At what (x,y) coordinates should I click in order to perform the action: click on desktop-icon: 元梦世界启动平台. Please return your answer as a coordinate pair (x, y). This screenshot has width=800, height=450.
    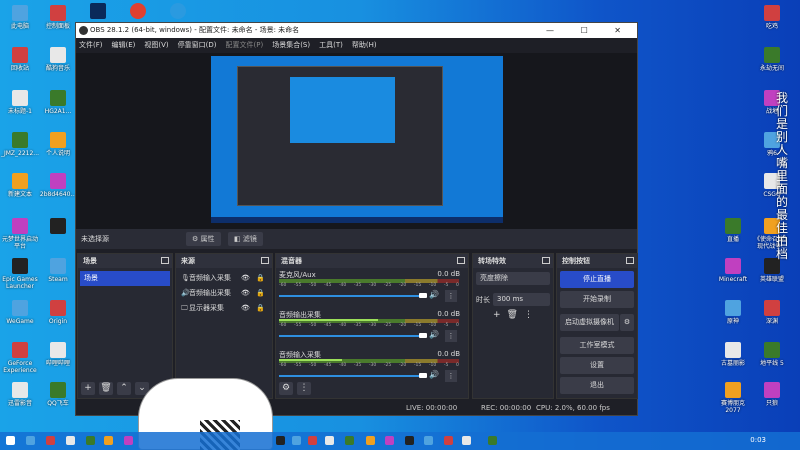
    Looking at the image, I should click on (20, 234).